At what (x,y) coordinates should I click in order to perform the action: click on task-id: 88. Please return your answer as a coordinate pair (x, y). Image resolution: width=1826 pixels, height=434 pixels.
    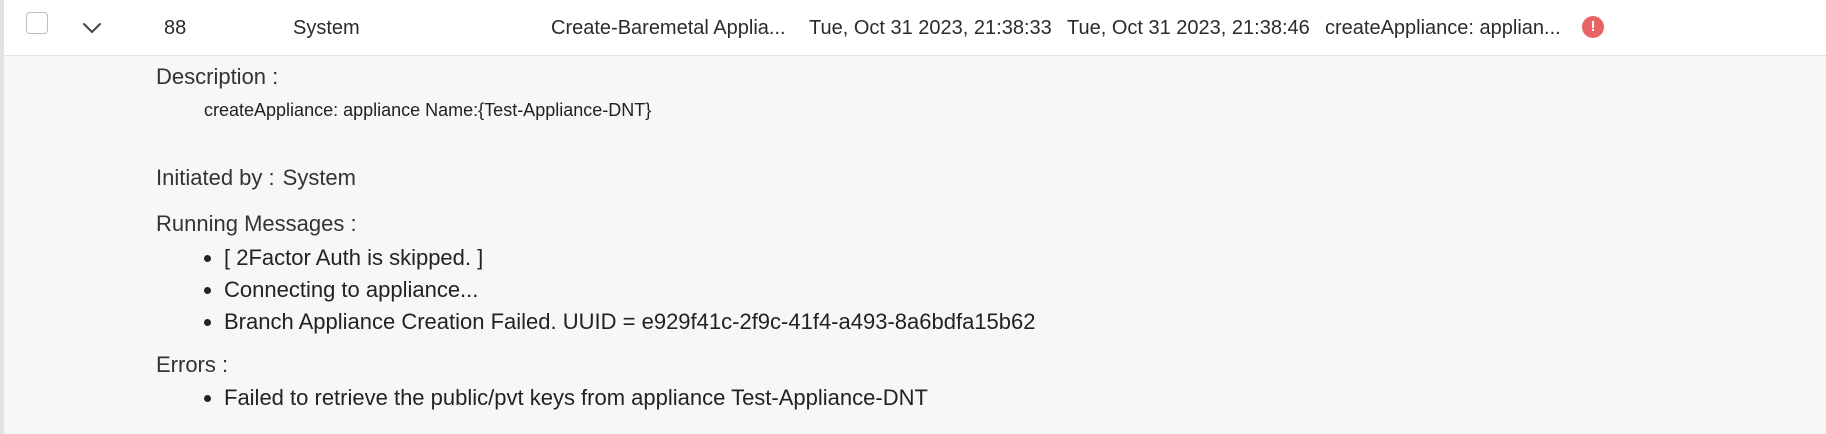
    Looking at the image, I should click on (175, 28).